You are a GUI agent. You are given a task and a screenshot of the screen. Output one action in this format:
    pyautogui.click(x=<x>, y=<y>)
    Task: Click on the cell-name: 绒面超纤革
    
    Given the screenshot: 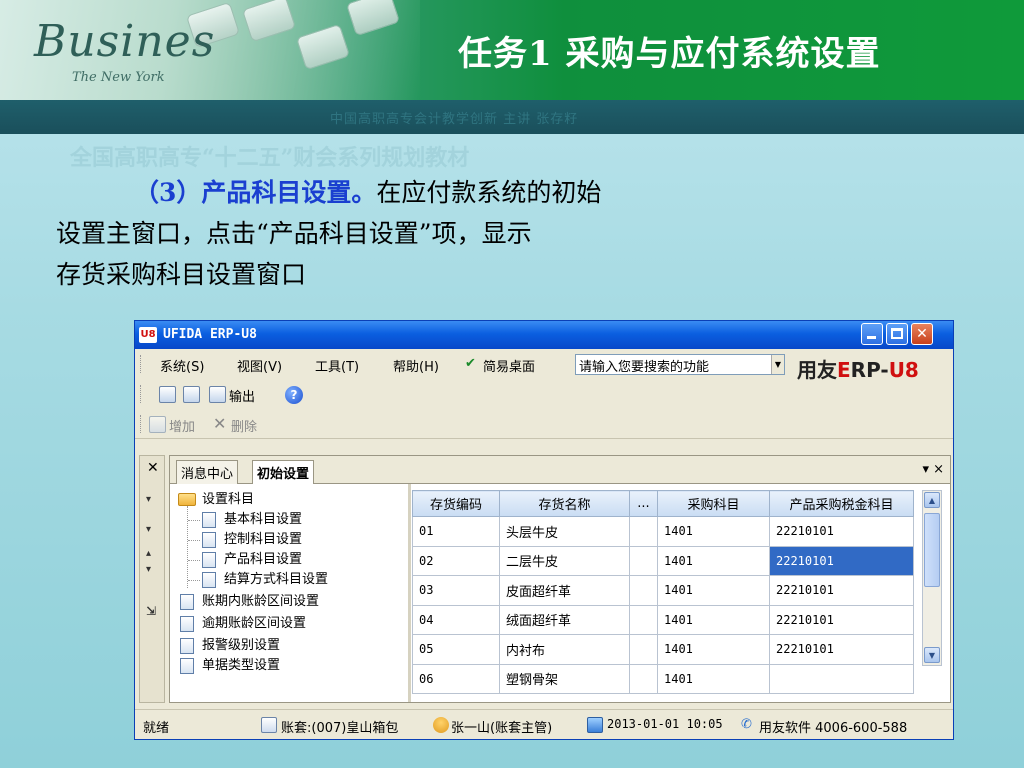 What is the action you would take?
    pyautogui.click(x=564, y=619)
    